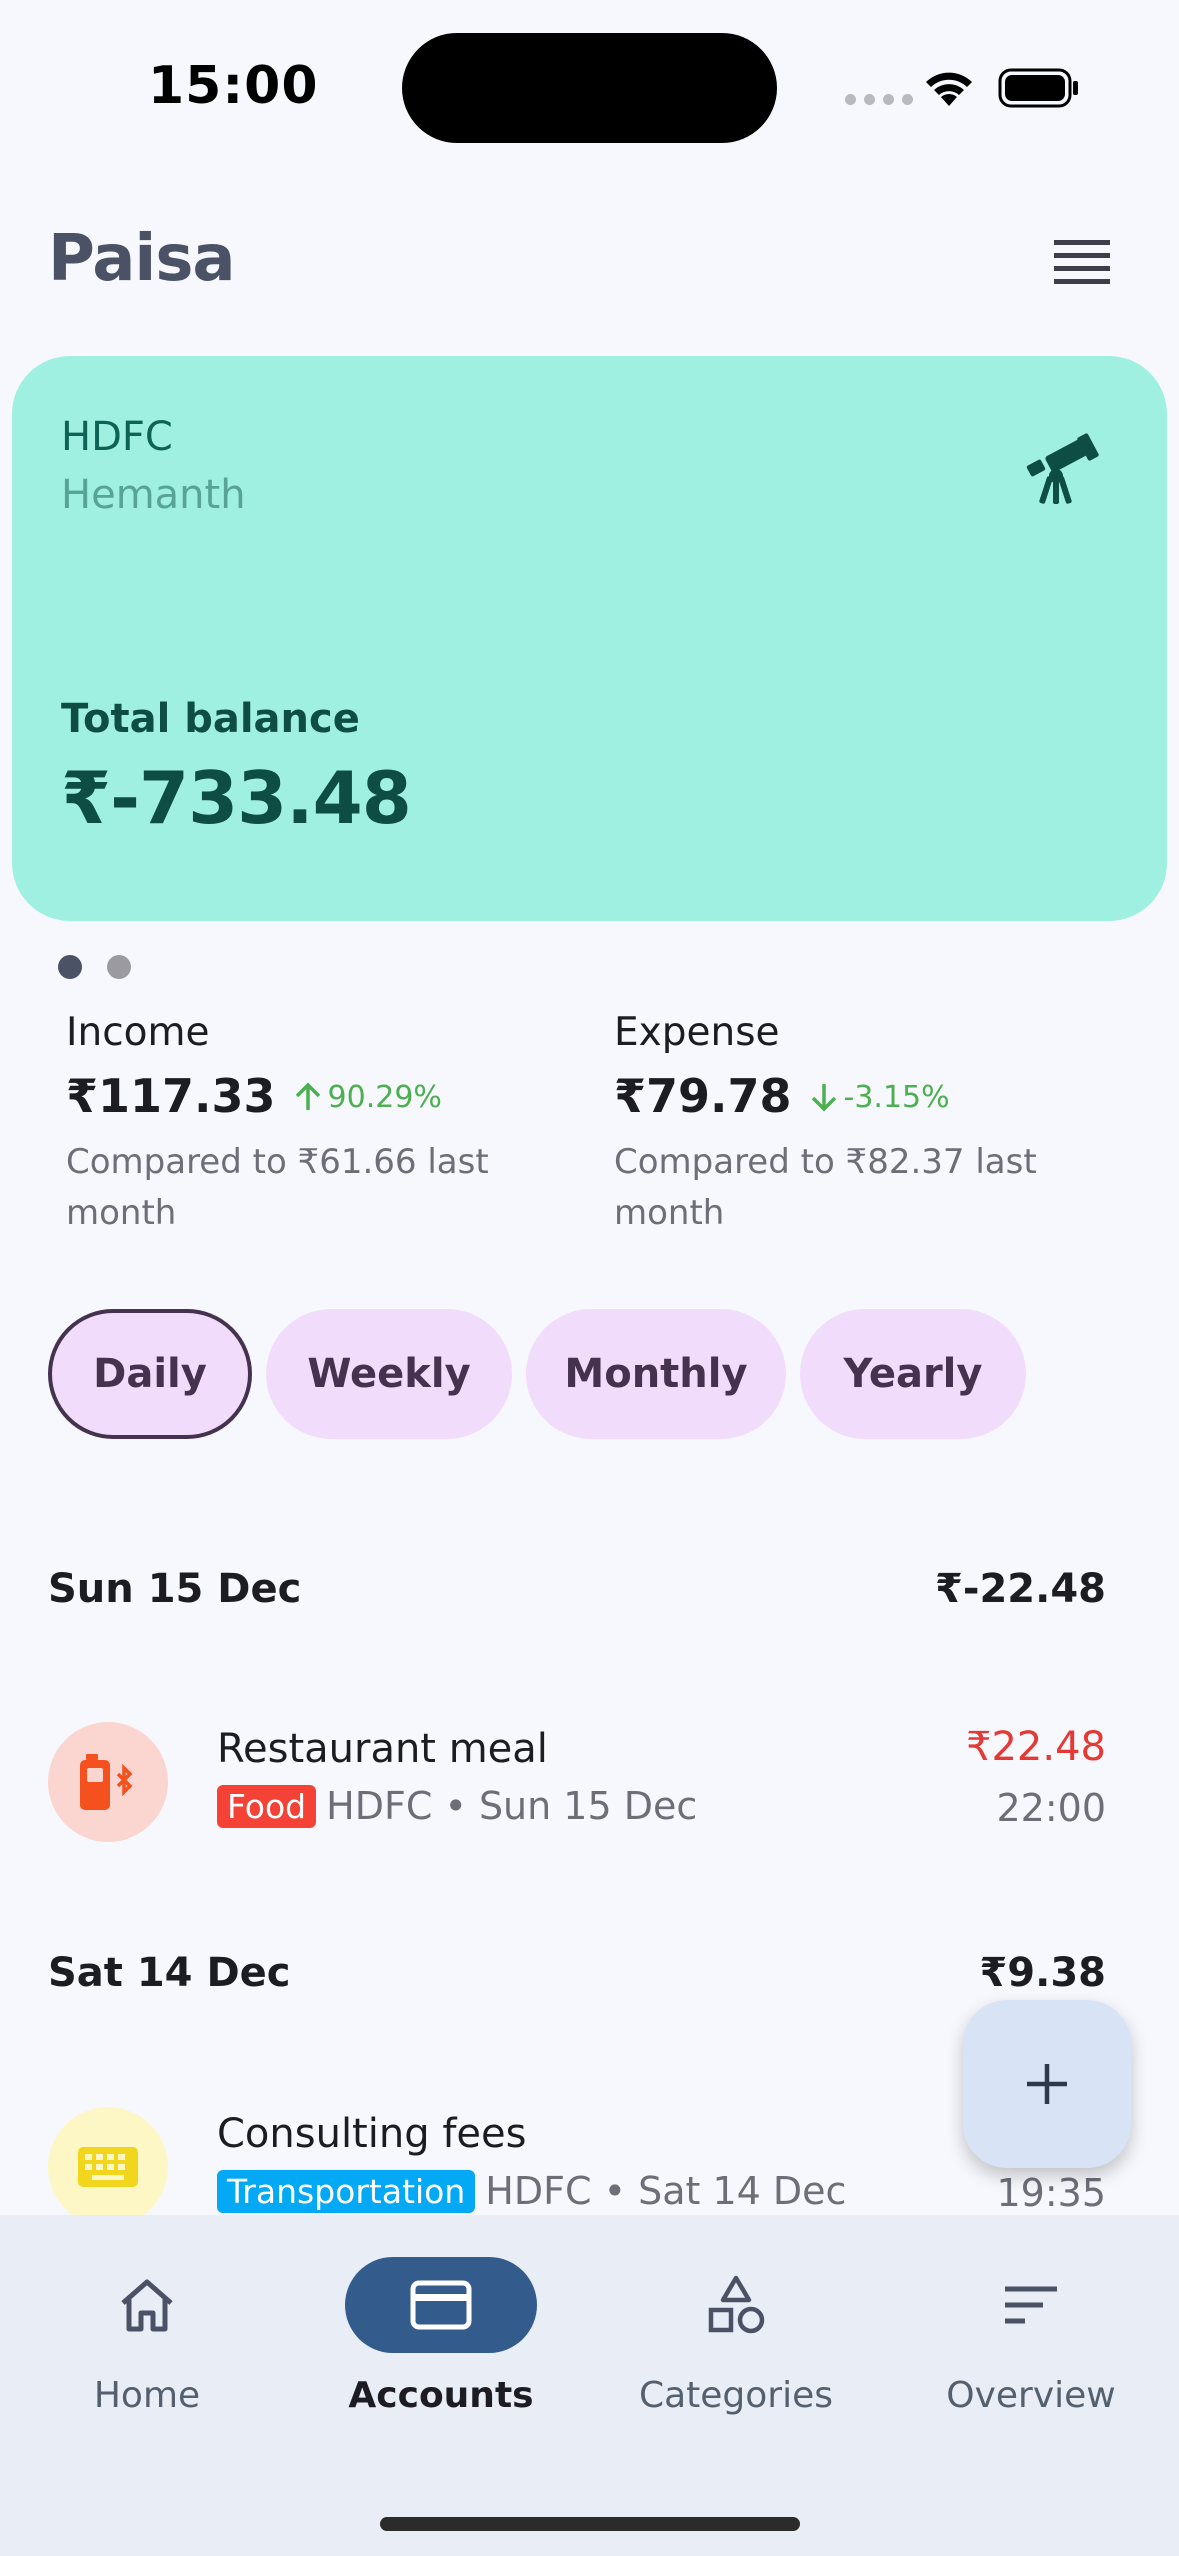 The width and height of the screenshot is (1179, 2556). I want to click on expense-amount: ₹79.78, so click(703, 1096).